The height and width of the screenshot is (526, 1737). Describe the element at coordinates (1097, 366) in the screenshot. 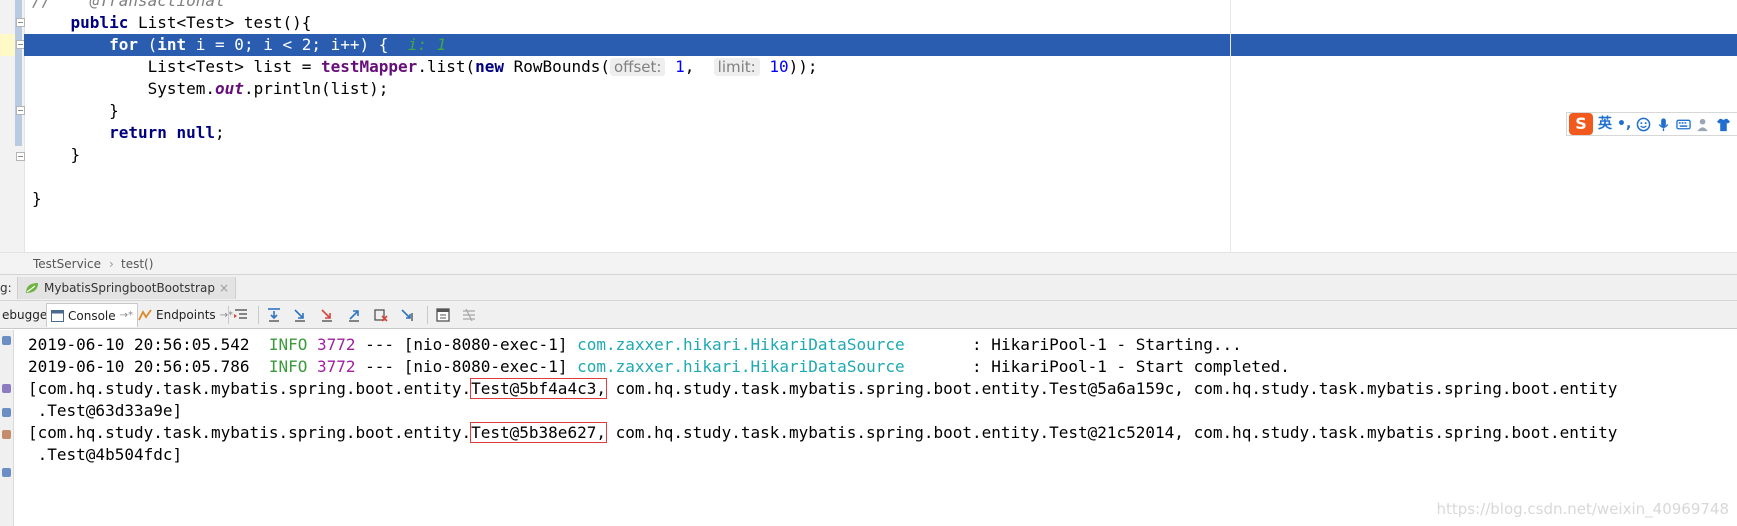

I see `log-message: : HikariPool-1 - Start completed.` at that location.